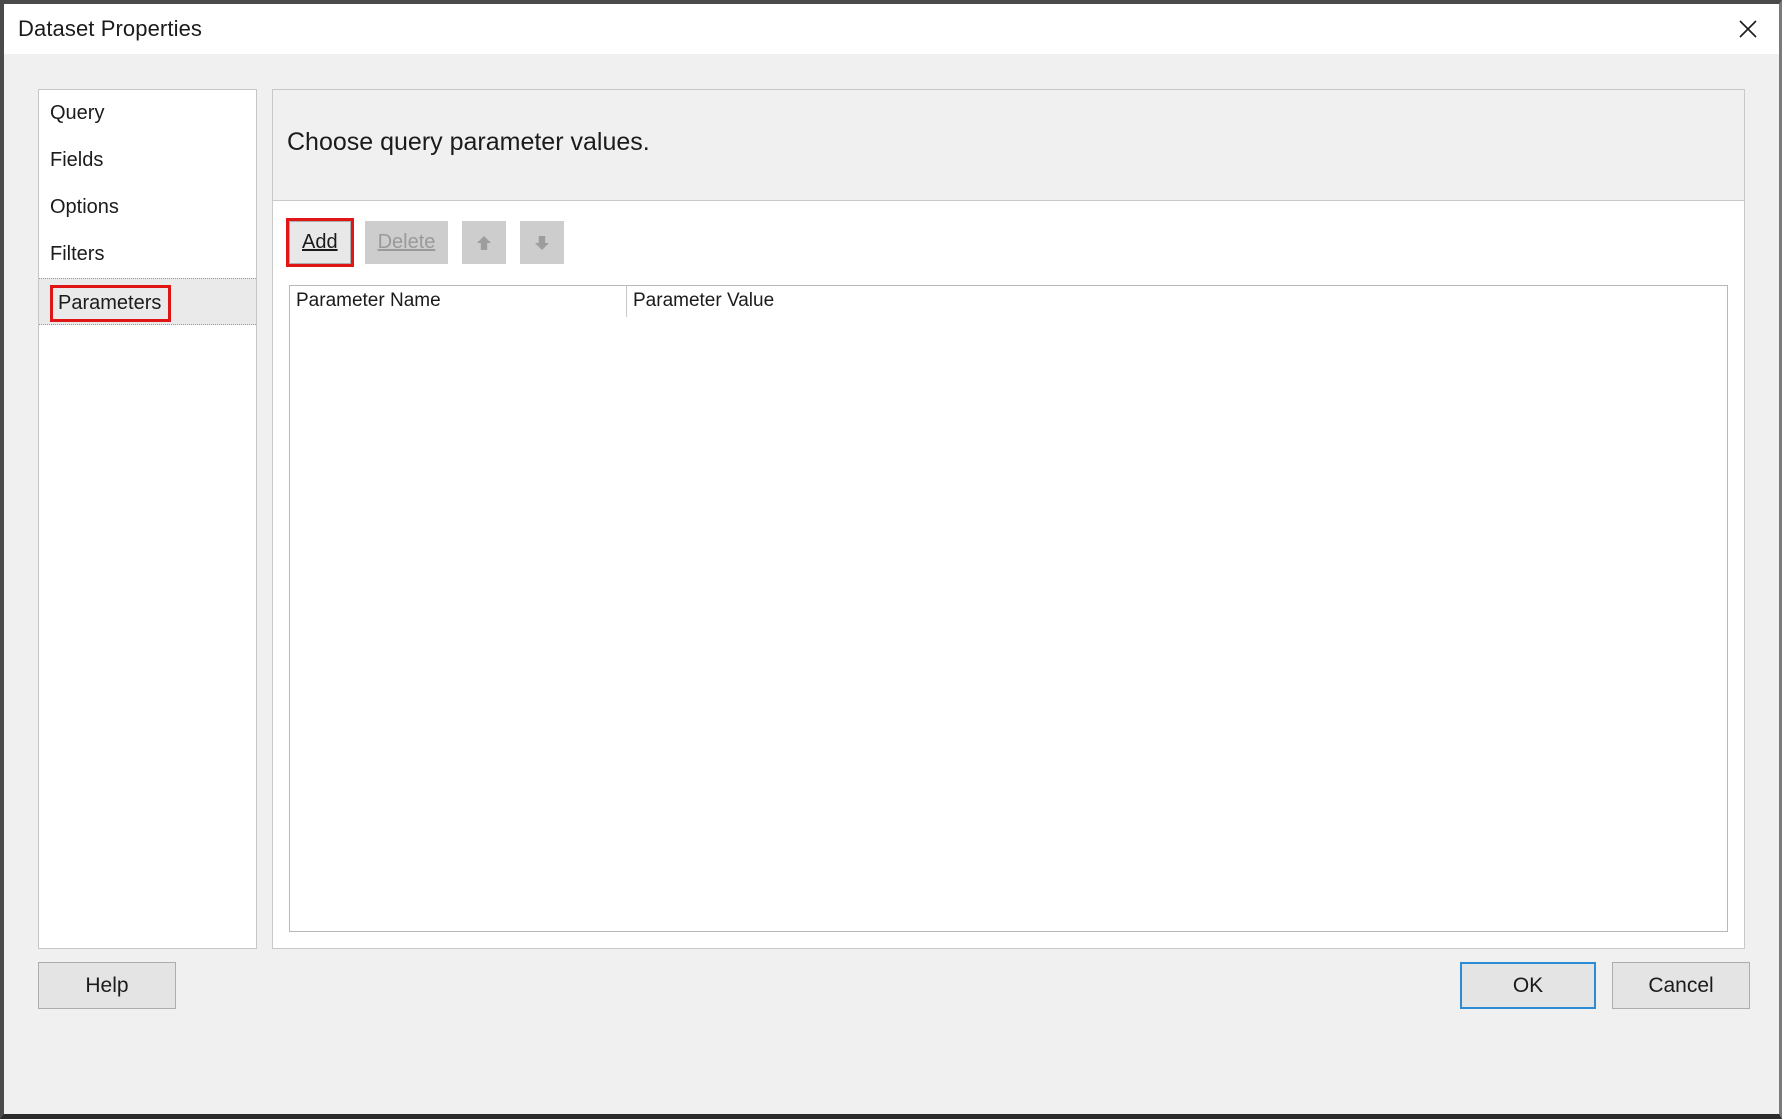 The image size is (1782, 1119). I want to click on ok-button: OK, so click(1528, 985).